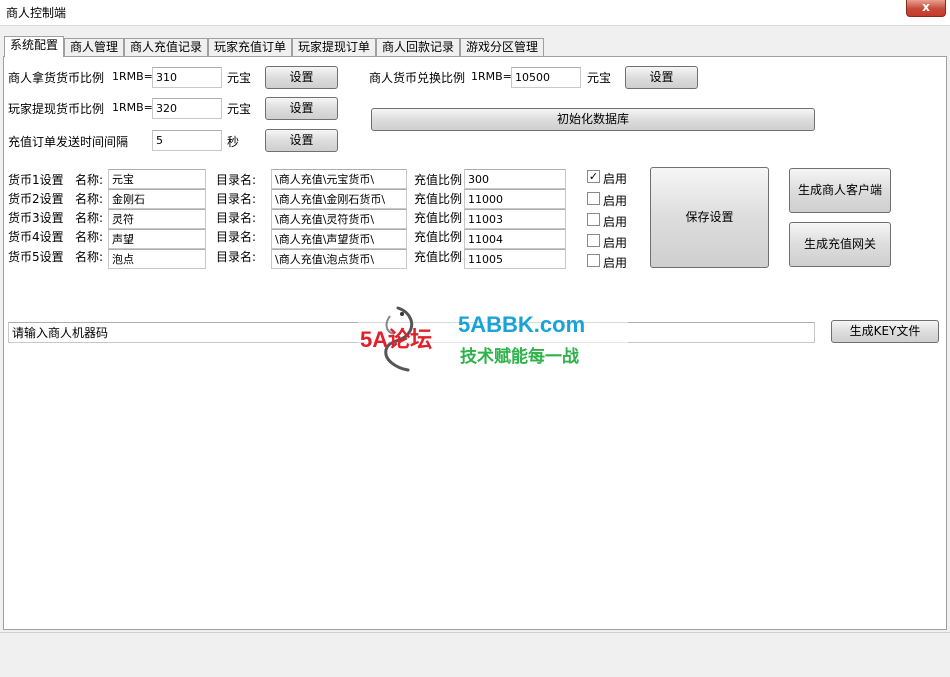  I want to click on currency-name-input: 元宝, so click(157, 179).